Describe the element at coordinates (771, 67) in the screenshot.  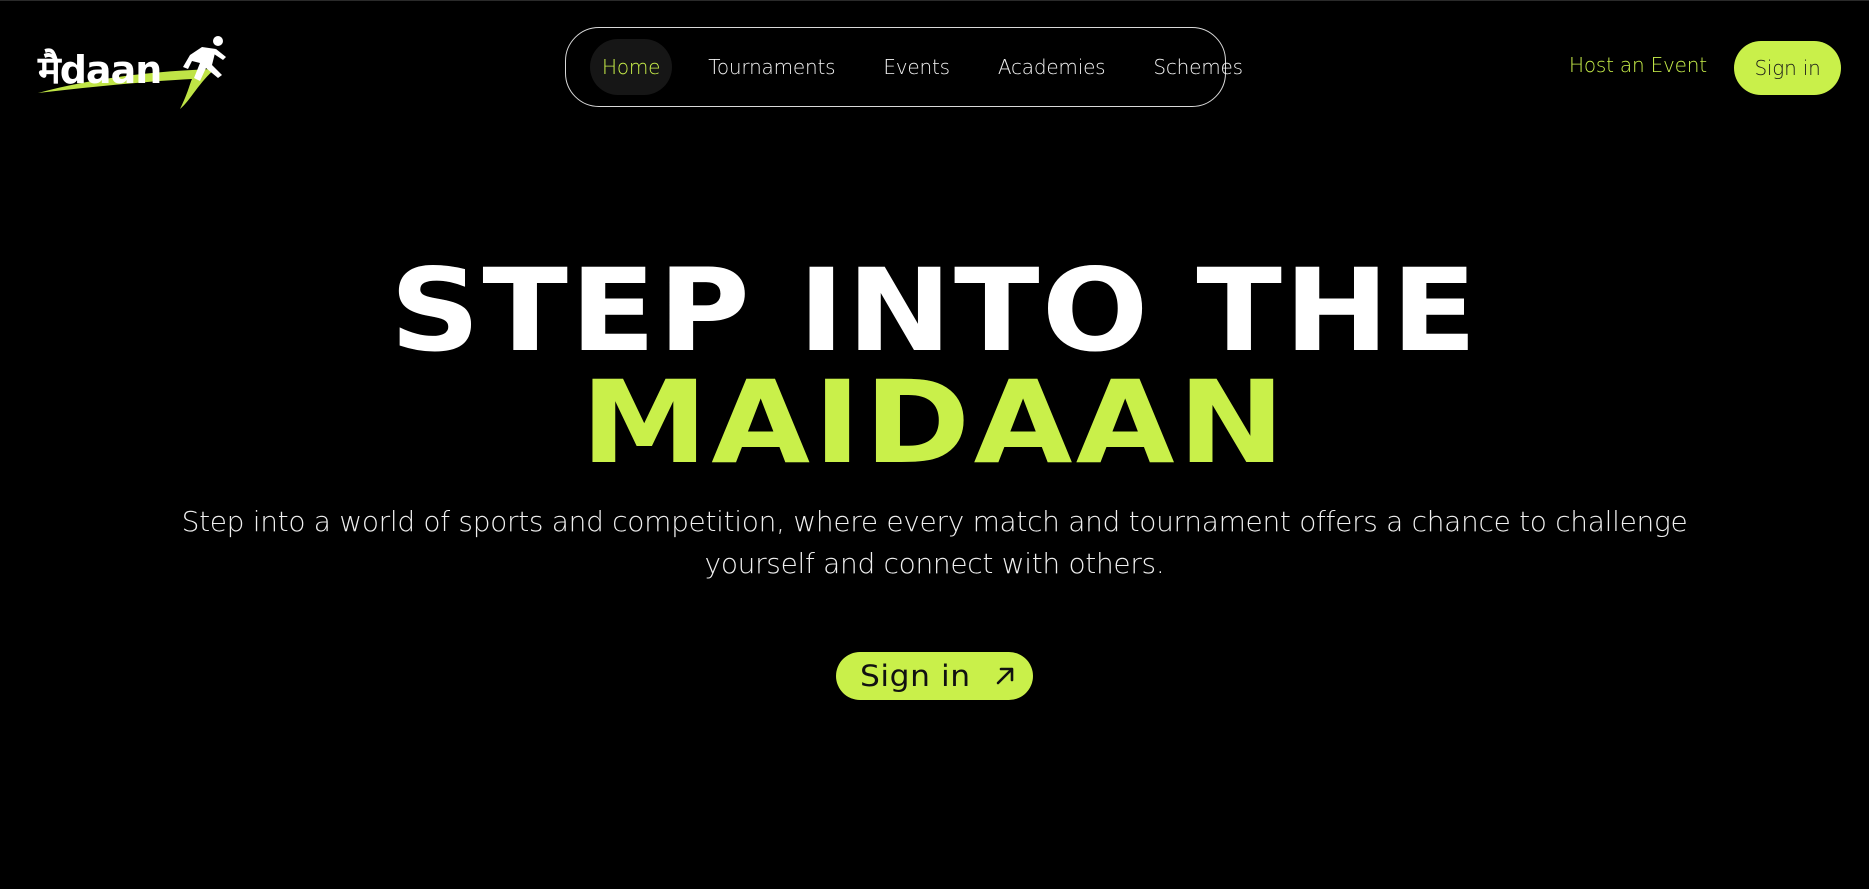
I see `nav-tournaments: Tournaments` at that location.